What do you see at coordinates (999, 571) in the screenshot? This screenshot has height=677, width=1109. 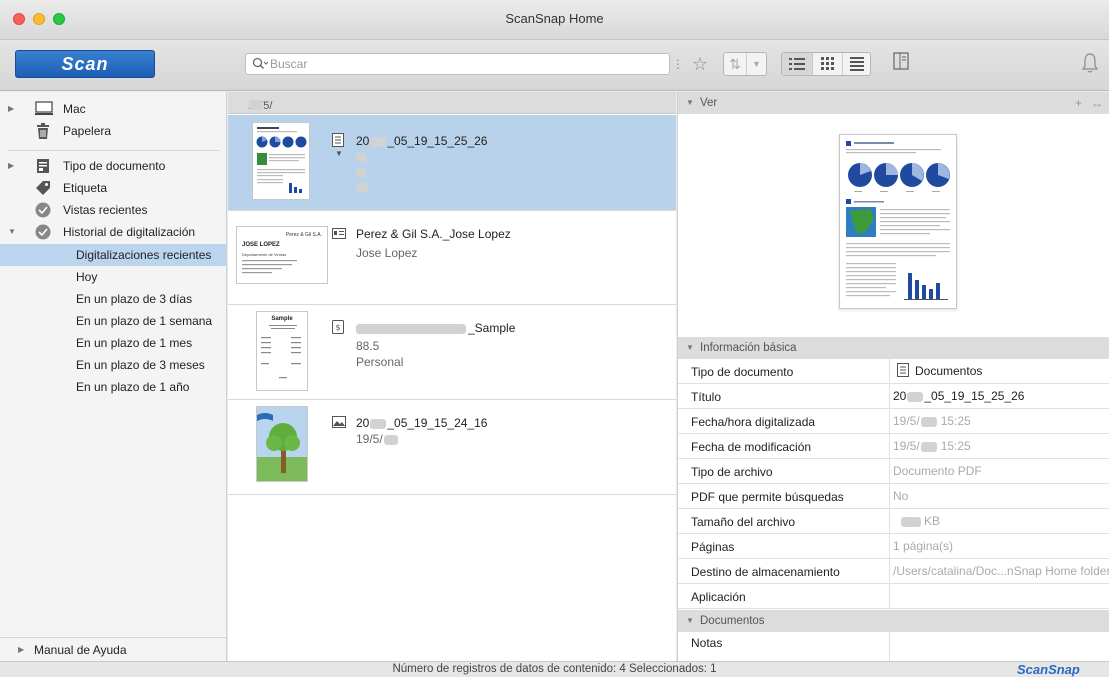 I see `prop-value-storage: /Users/catalina/Doc...nSnap Home folder` at bounding box center [999, 571].